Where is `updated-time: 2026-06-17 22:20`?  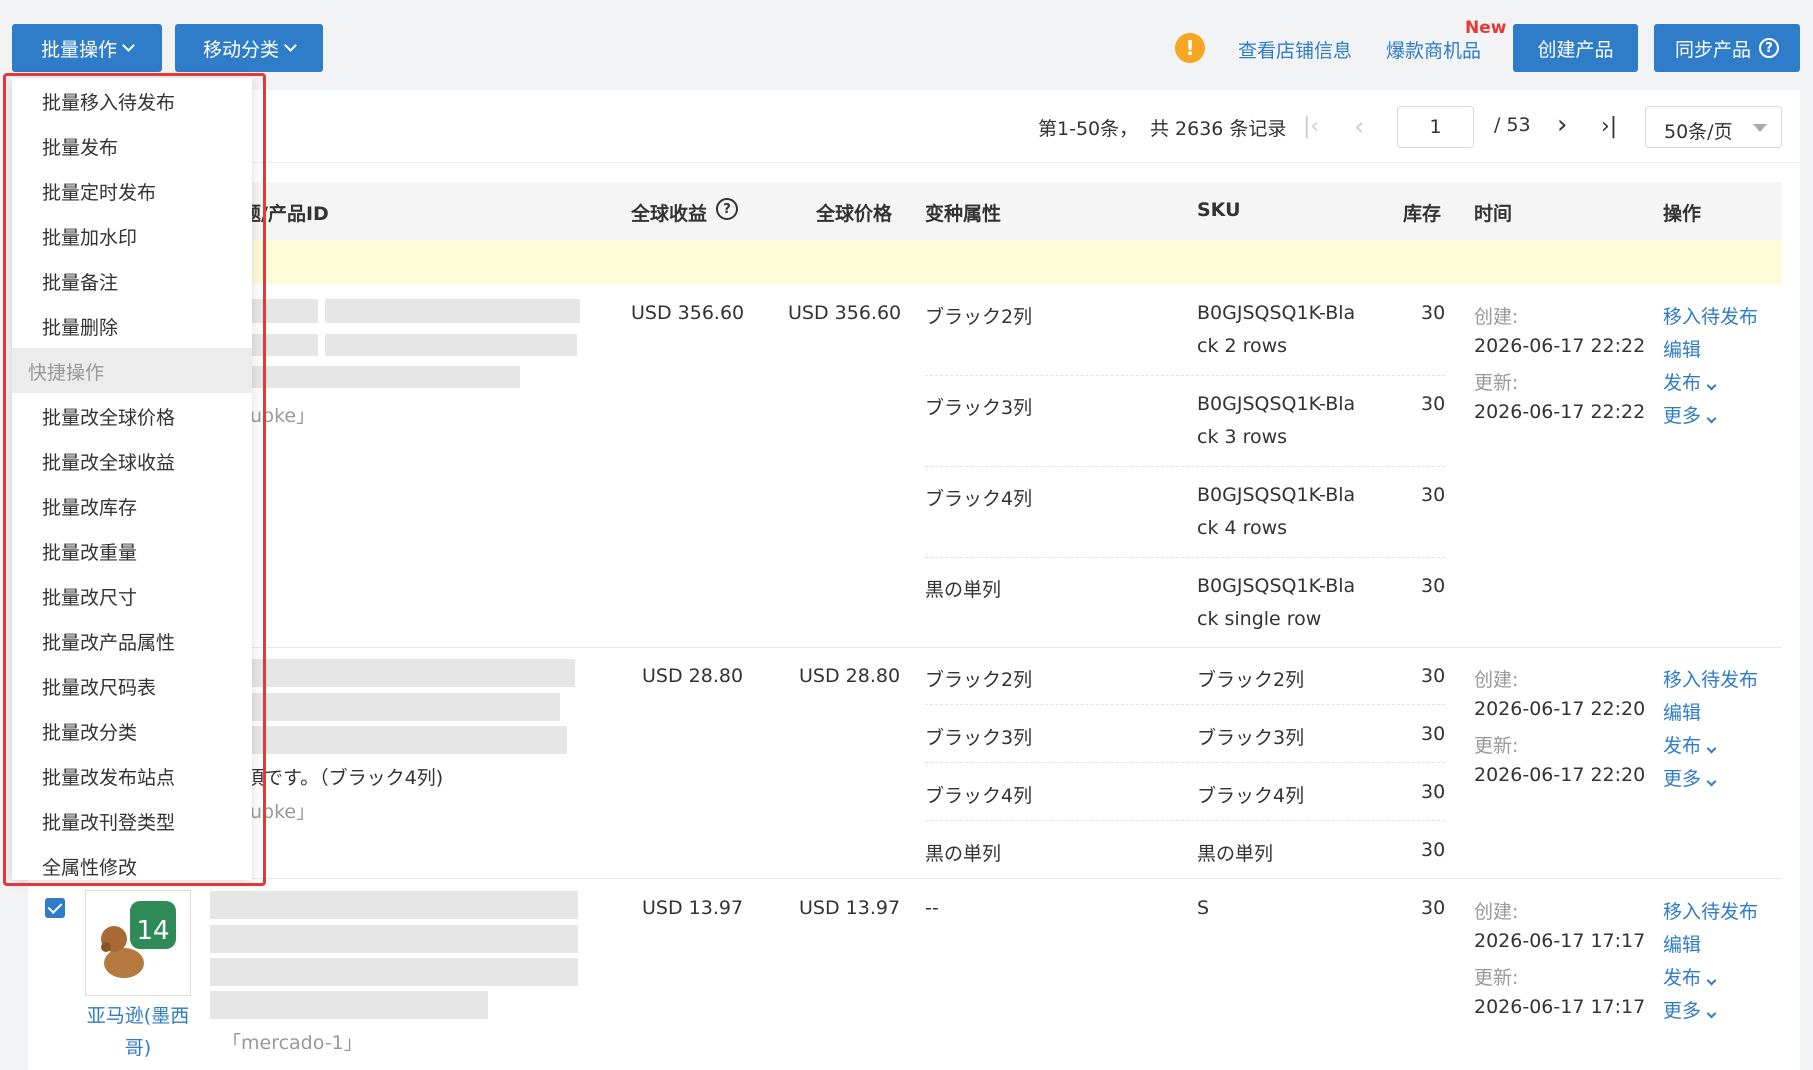
updated-time: 2026-06-17 22:20 is located at coordinates (1560, 775).